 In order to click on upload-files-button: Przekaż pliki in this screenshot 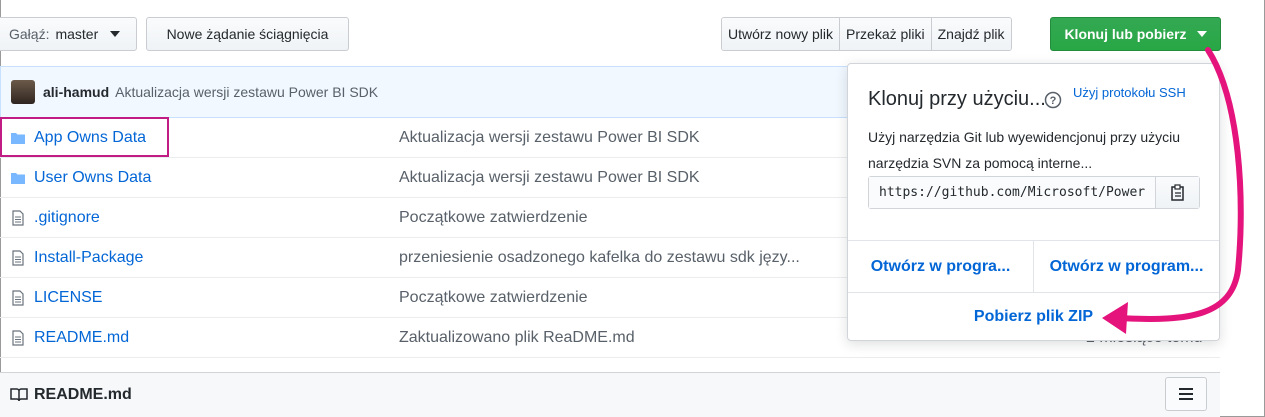, I will do `click(886, 34)`.